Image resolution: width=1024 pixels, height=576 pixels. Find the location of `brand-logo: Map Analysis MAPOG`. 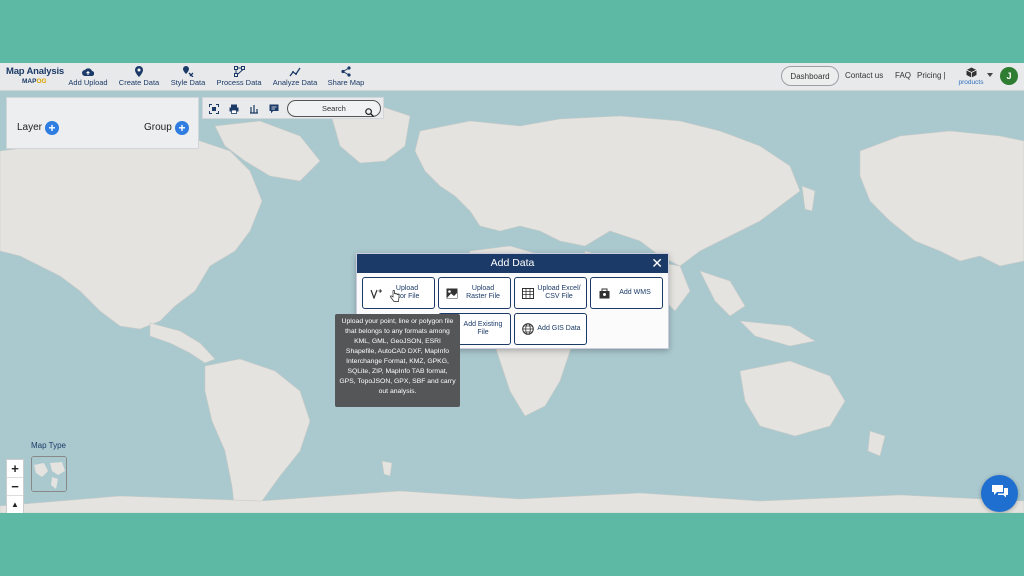

brand-logo: Map Analysis MAPOG is located at coordinates (35, 75).